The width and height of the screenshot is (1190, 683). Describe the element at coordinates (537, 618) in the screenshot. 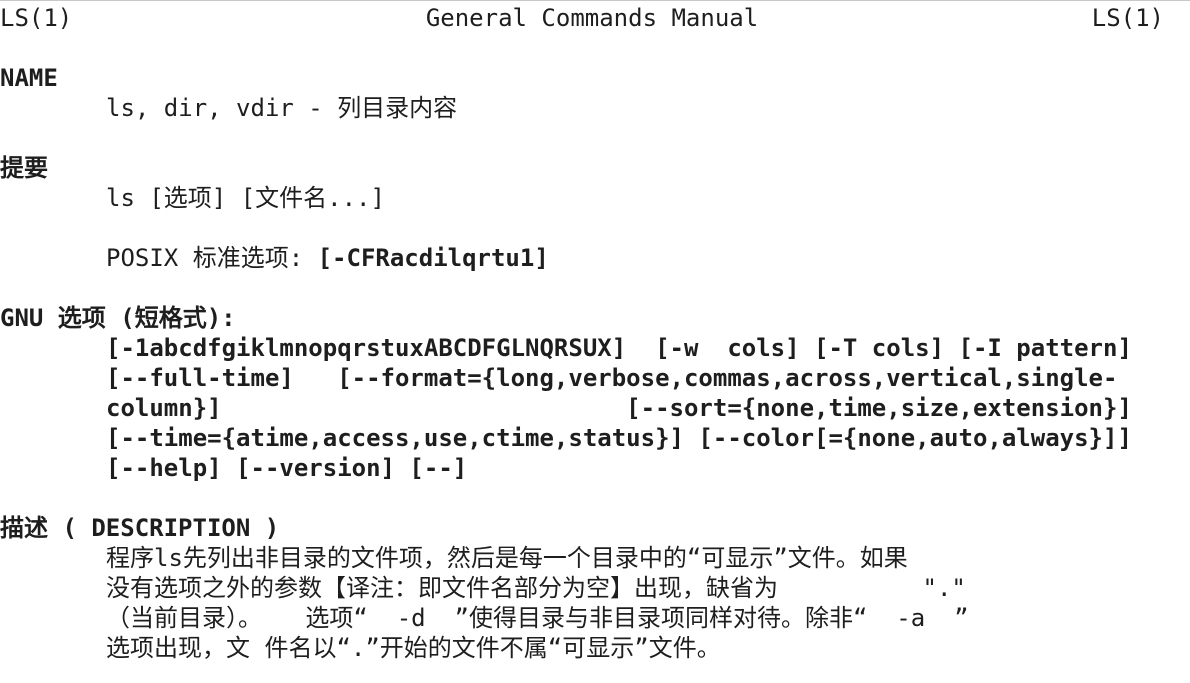

I see `description-line: （当前目录）。 选项“ -d ”使得目录与非目录项同样对待。除非“ -a ”` at that location.